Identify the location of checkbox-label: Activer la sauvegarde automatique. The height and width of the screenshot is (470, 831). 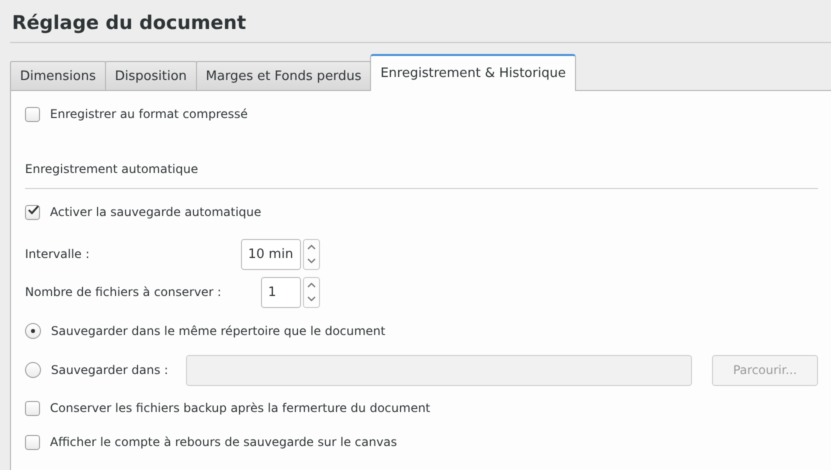
(156, 212).